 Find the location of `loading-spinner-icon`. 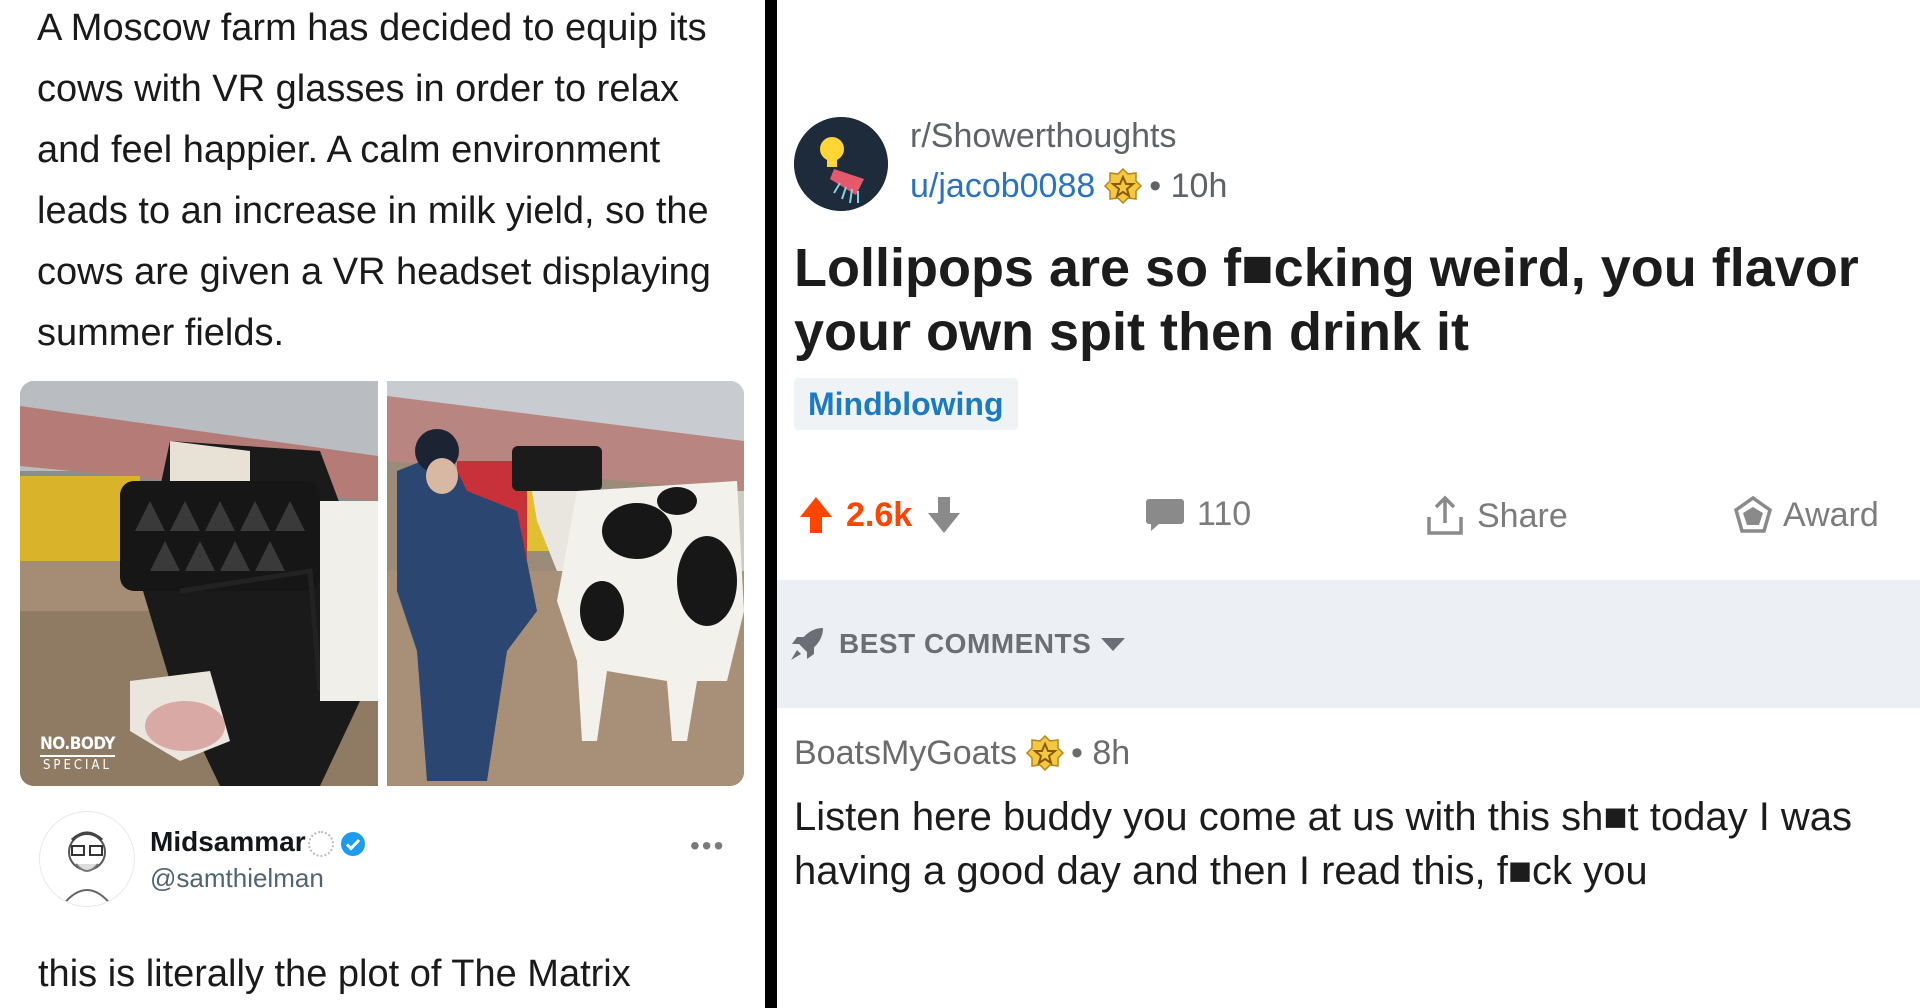

loading-spinner-icon is located at coordinates (320, 843).